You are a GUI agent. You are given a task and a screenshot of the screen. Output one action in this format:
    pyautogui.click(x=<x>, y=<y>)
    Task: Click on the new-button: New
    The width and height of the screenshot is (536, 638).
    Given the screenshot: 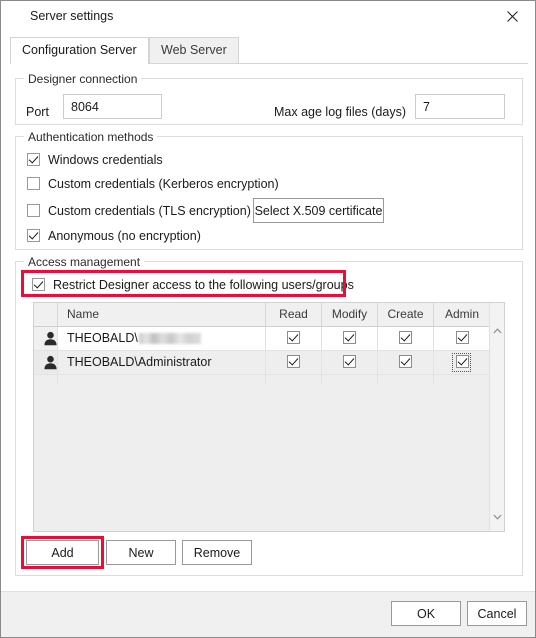 What is the action you would take?
    pyautogui.click(x=141, y=552)
    